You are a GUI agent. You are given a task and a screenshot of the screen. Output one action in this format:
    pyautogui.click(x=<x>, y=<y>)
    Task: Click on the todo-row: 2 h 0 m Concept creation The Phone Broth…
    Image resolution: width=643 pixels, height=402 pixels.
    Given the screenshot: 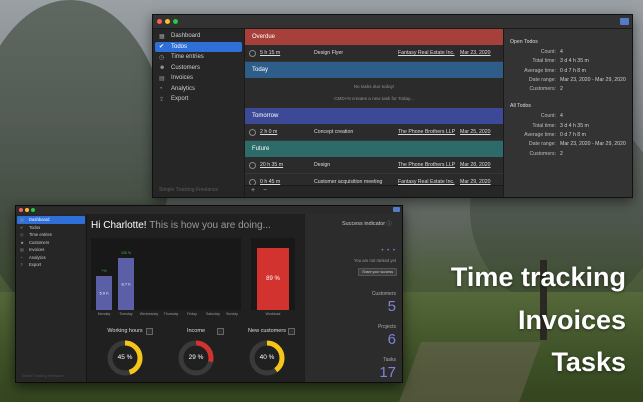 What is the action you would take?
    pyautogui.click(x=374, y=132)
    